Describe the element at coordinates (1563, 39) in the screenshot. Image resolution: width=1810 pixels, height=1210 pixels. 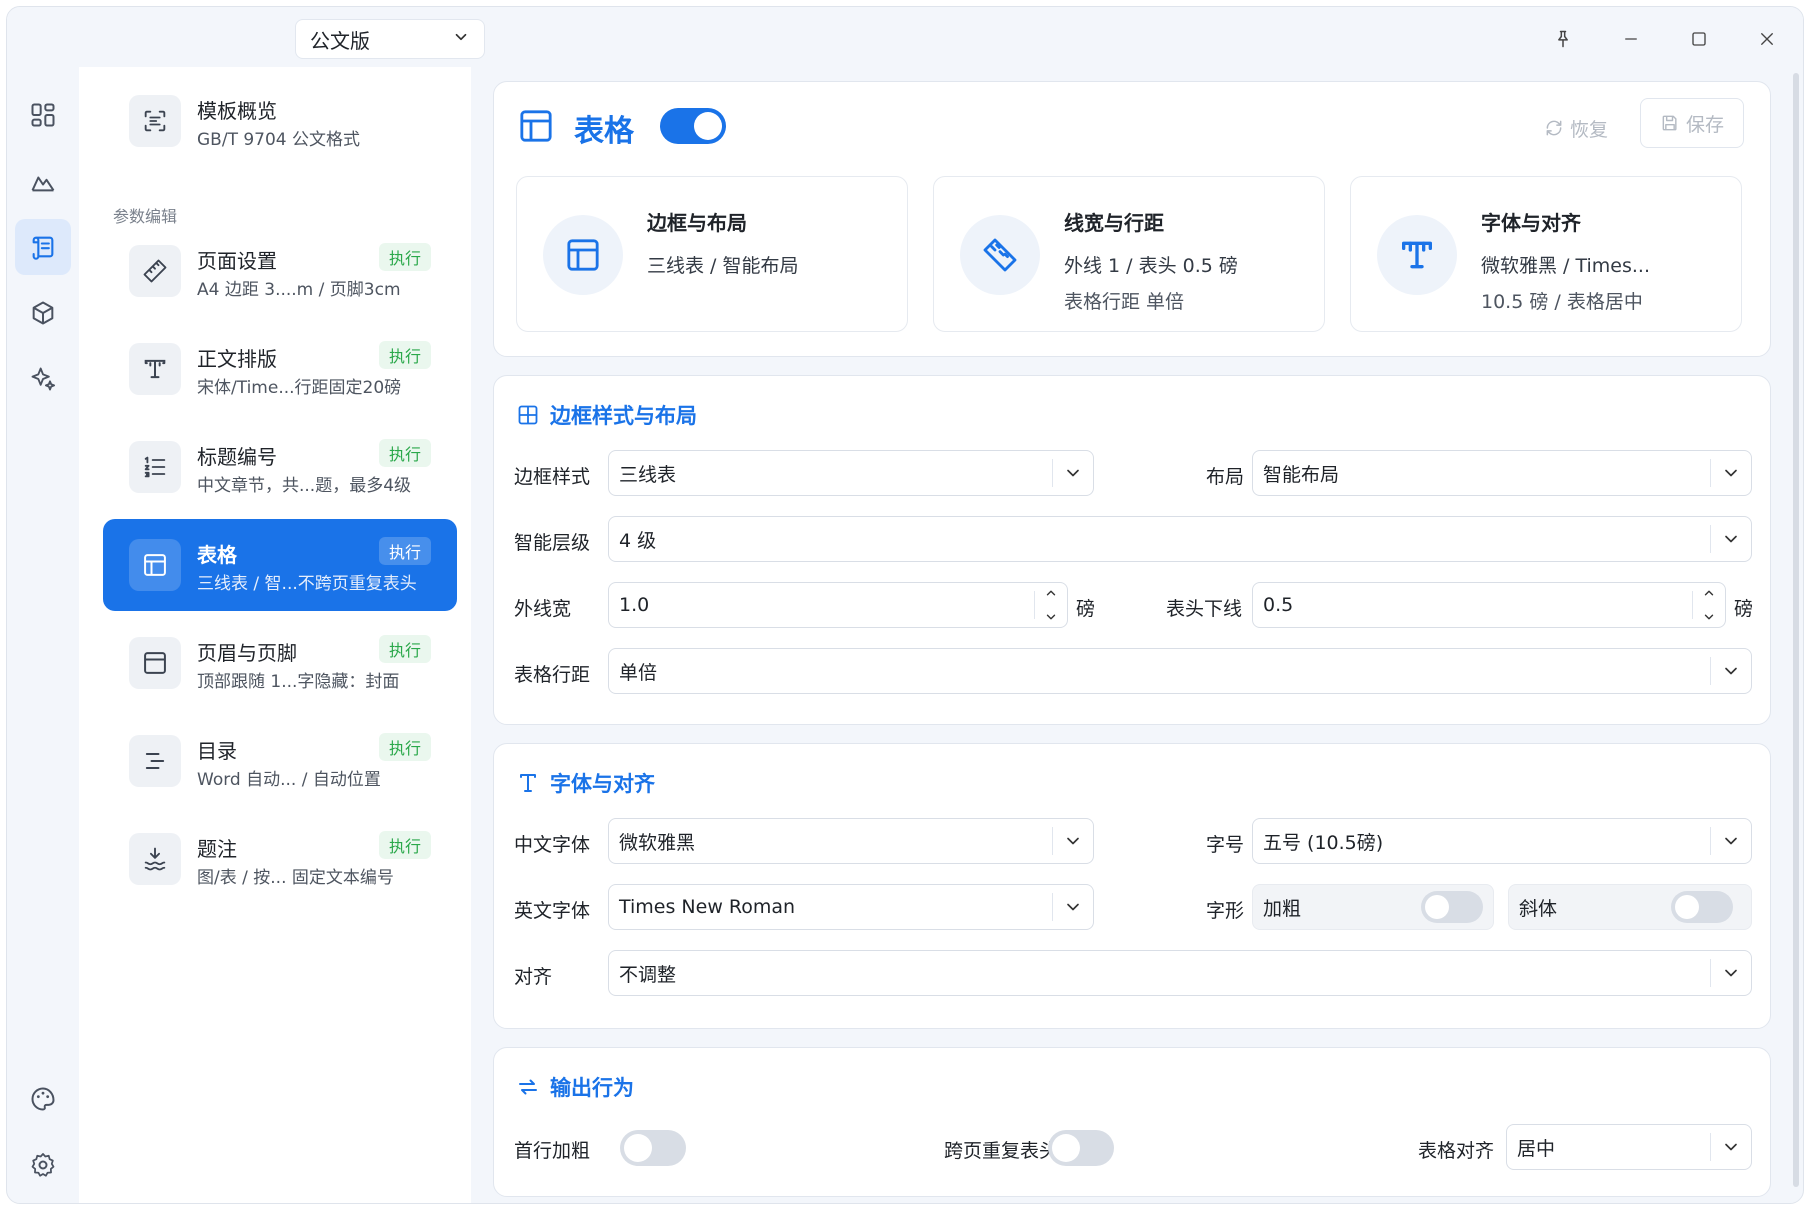
I see `pin-button` at that location.